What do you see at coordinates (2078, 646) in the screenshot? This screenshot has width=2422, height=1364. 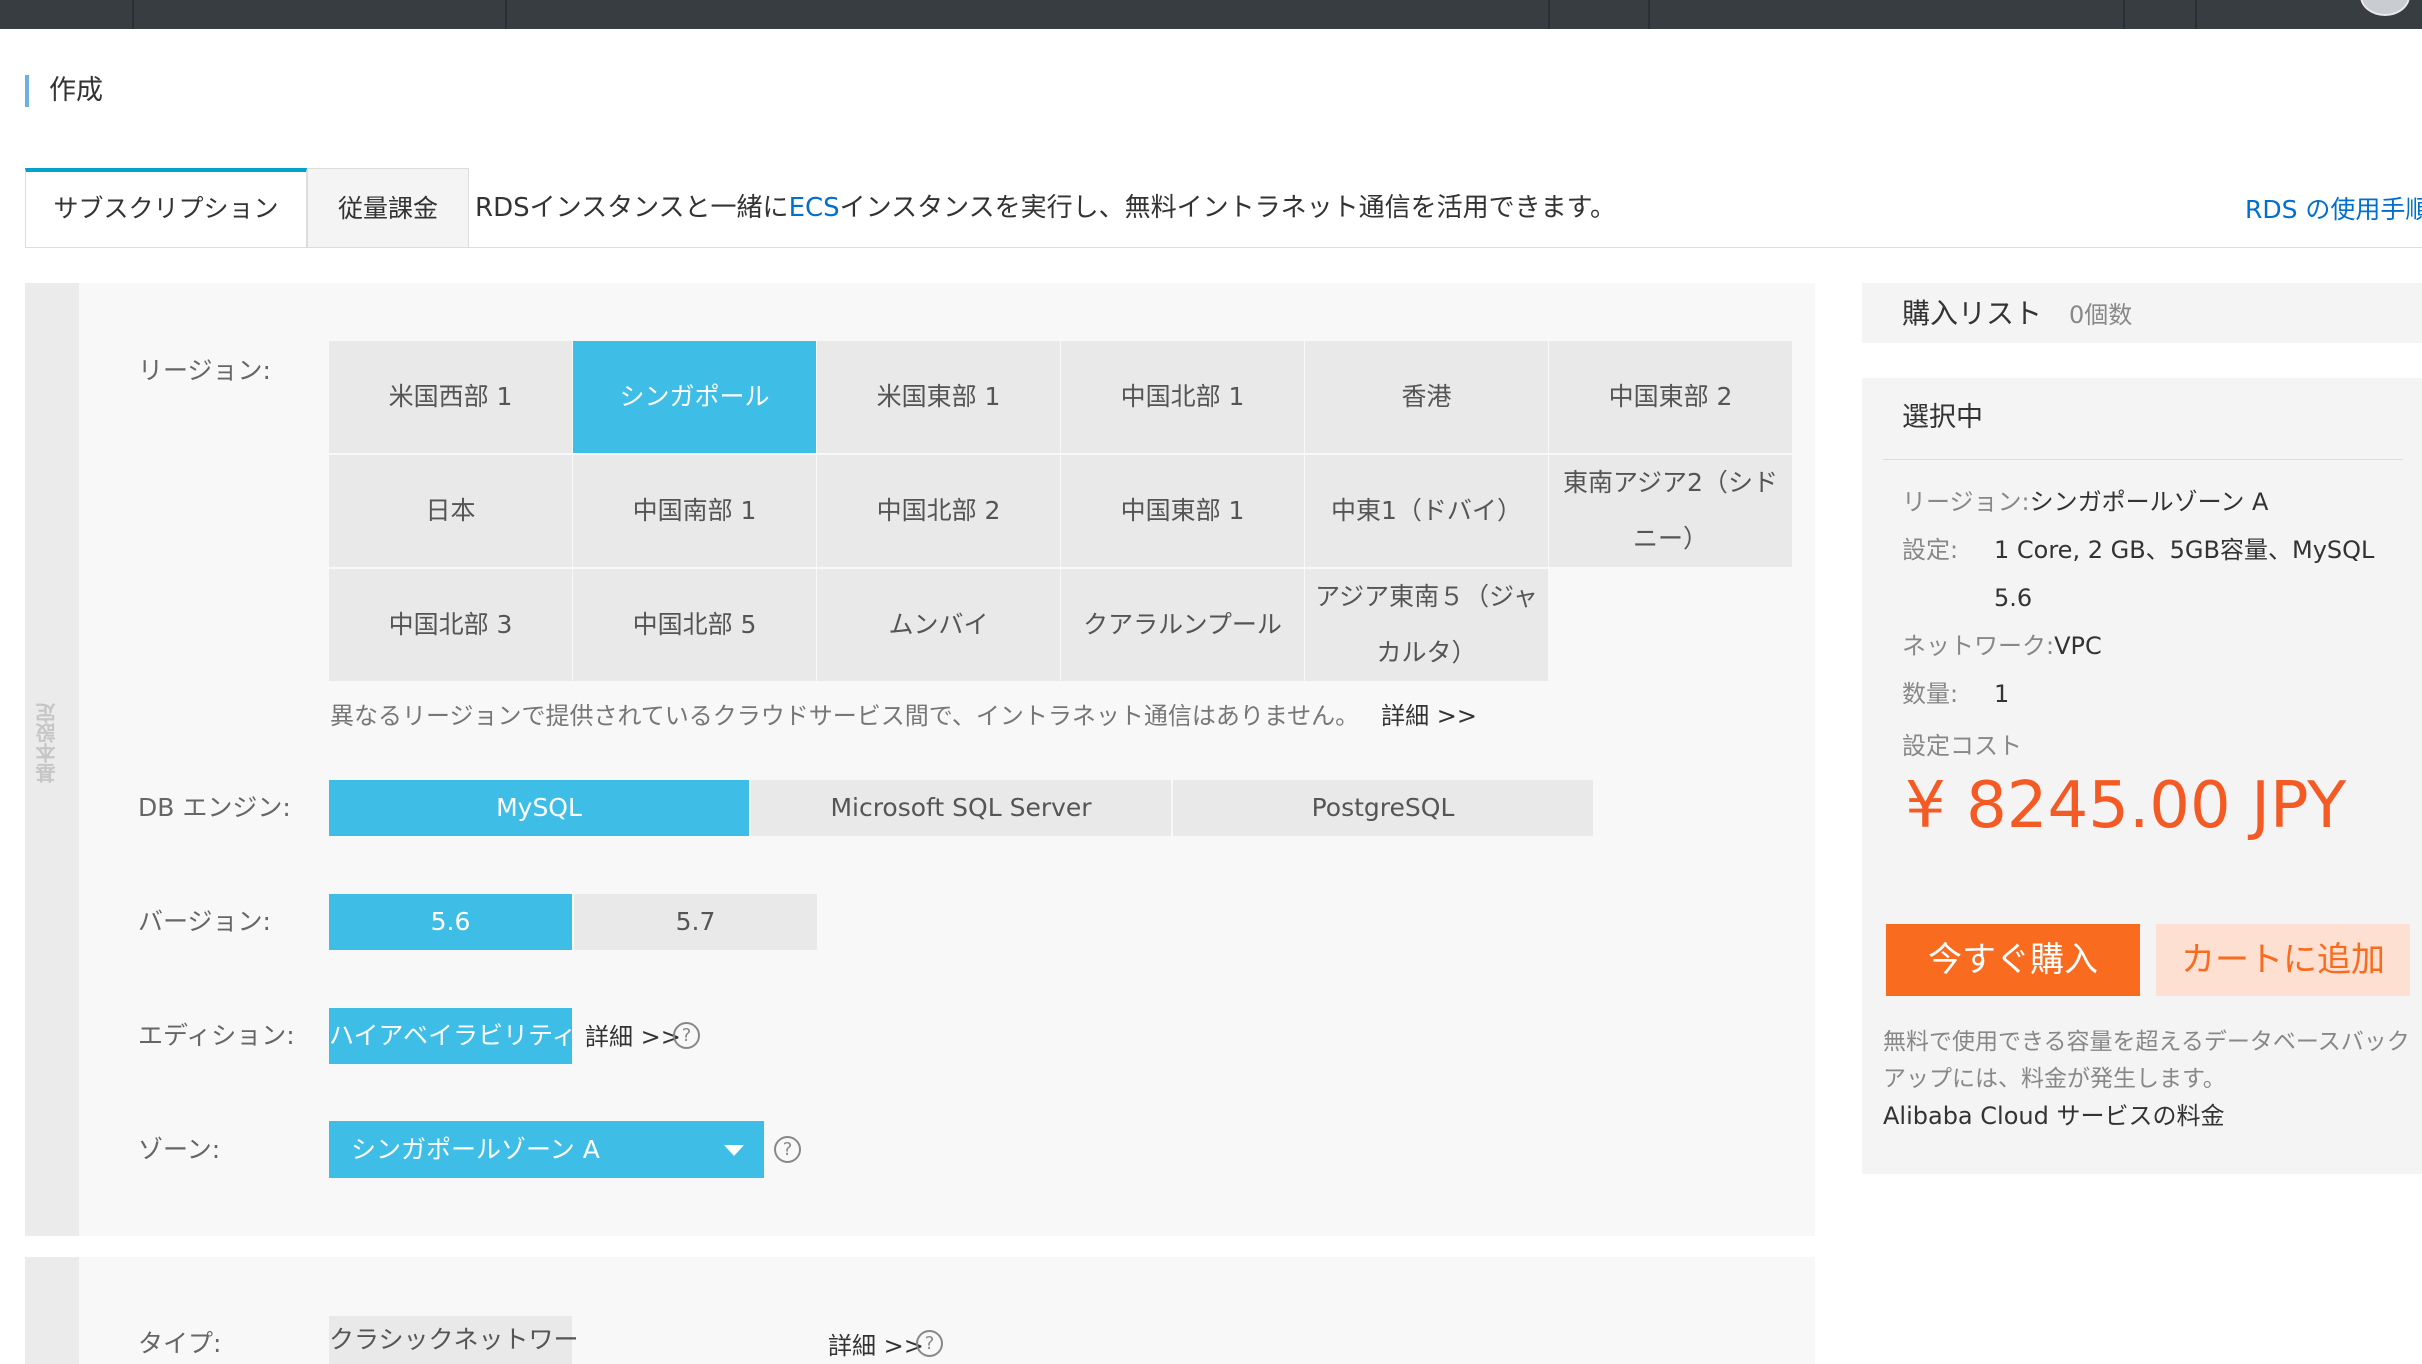 I see `summary-network-value: VPC` at bounding box center [2078, 646].